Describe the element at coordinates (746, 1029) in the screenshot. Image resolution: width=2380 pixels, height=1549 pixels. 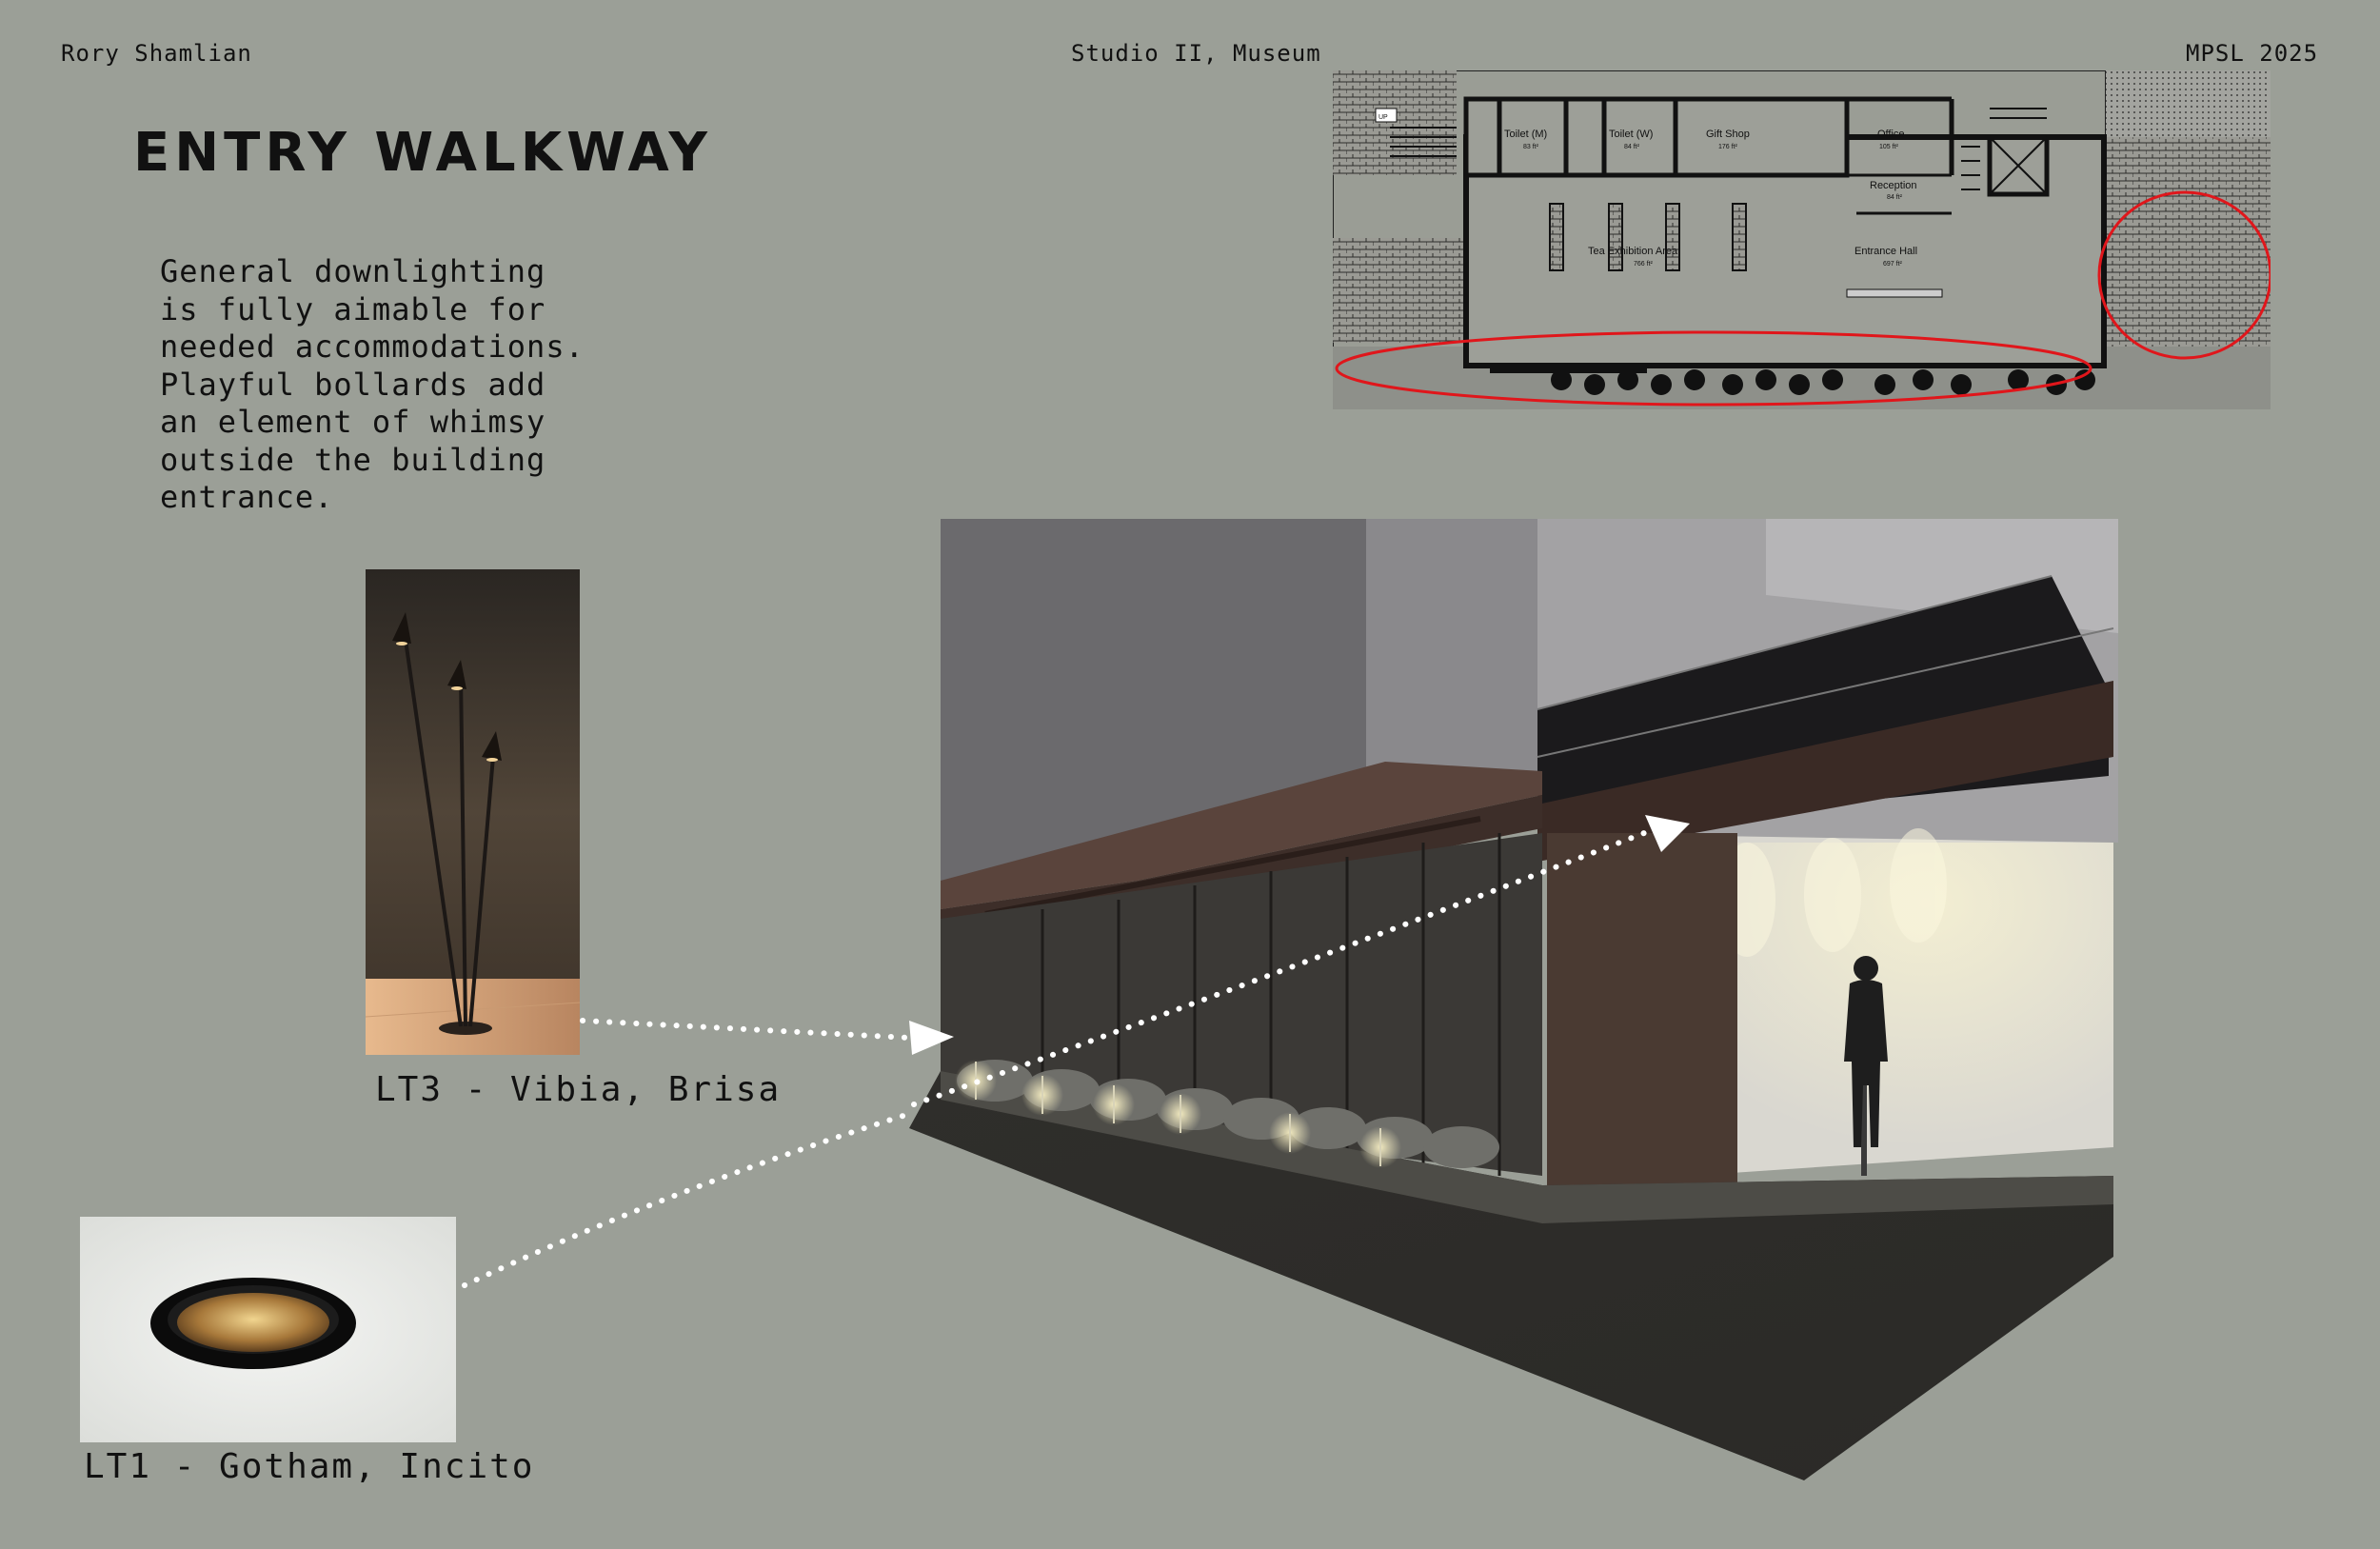
I see `lt3-arrow-line` at that location.